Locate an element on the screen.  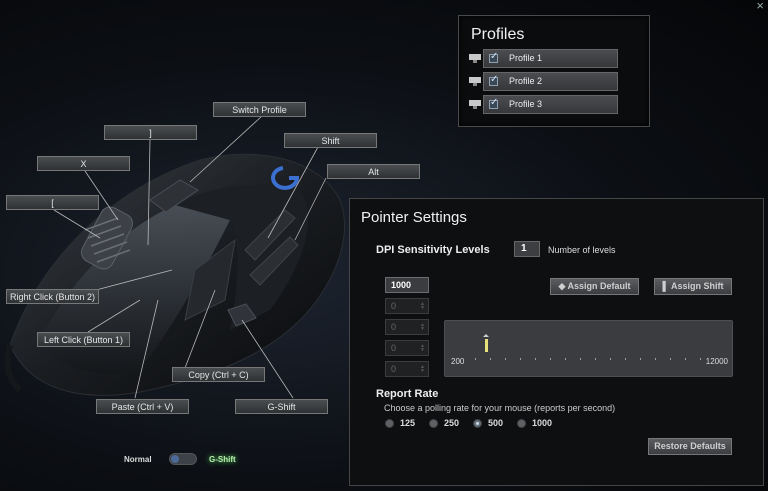
dpi-level-2-field: 0 ▲ ▼ is located at coordinates (407, 306).